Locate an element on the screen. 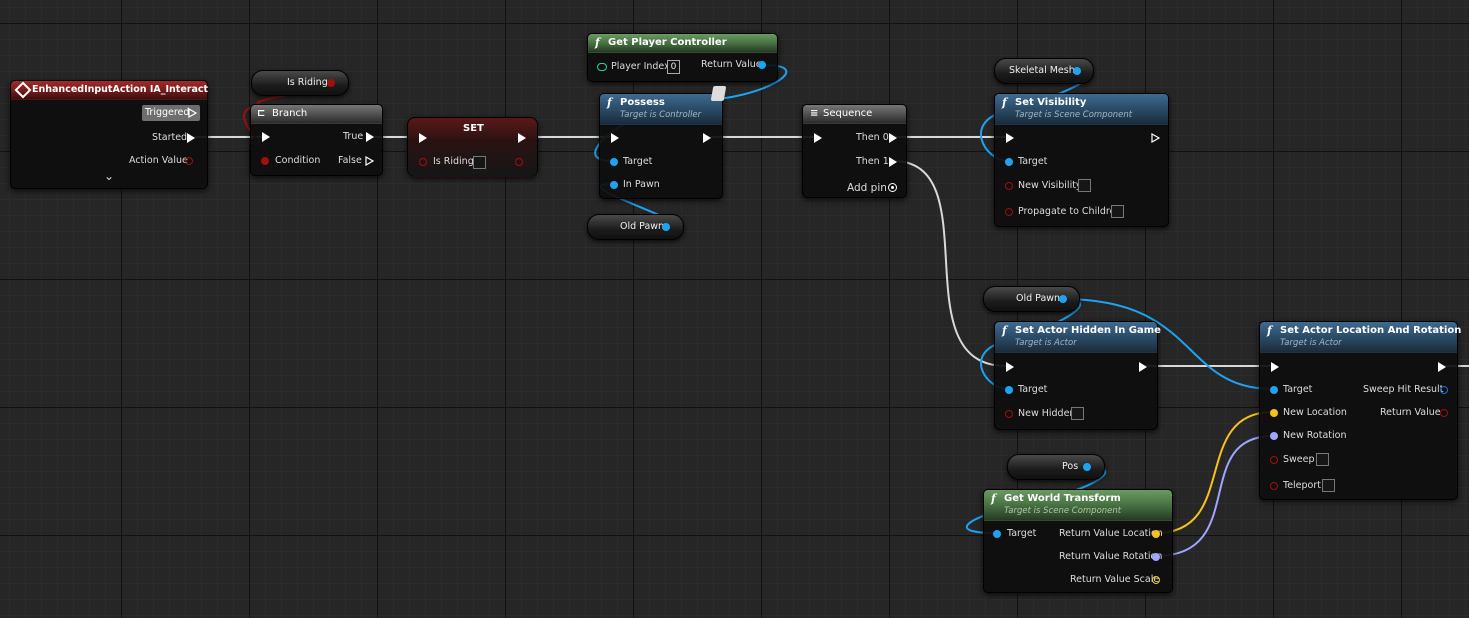 This screenshot has height=618, width=1469. player-index-pin is located at coordinates (602, 67).